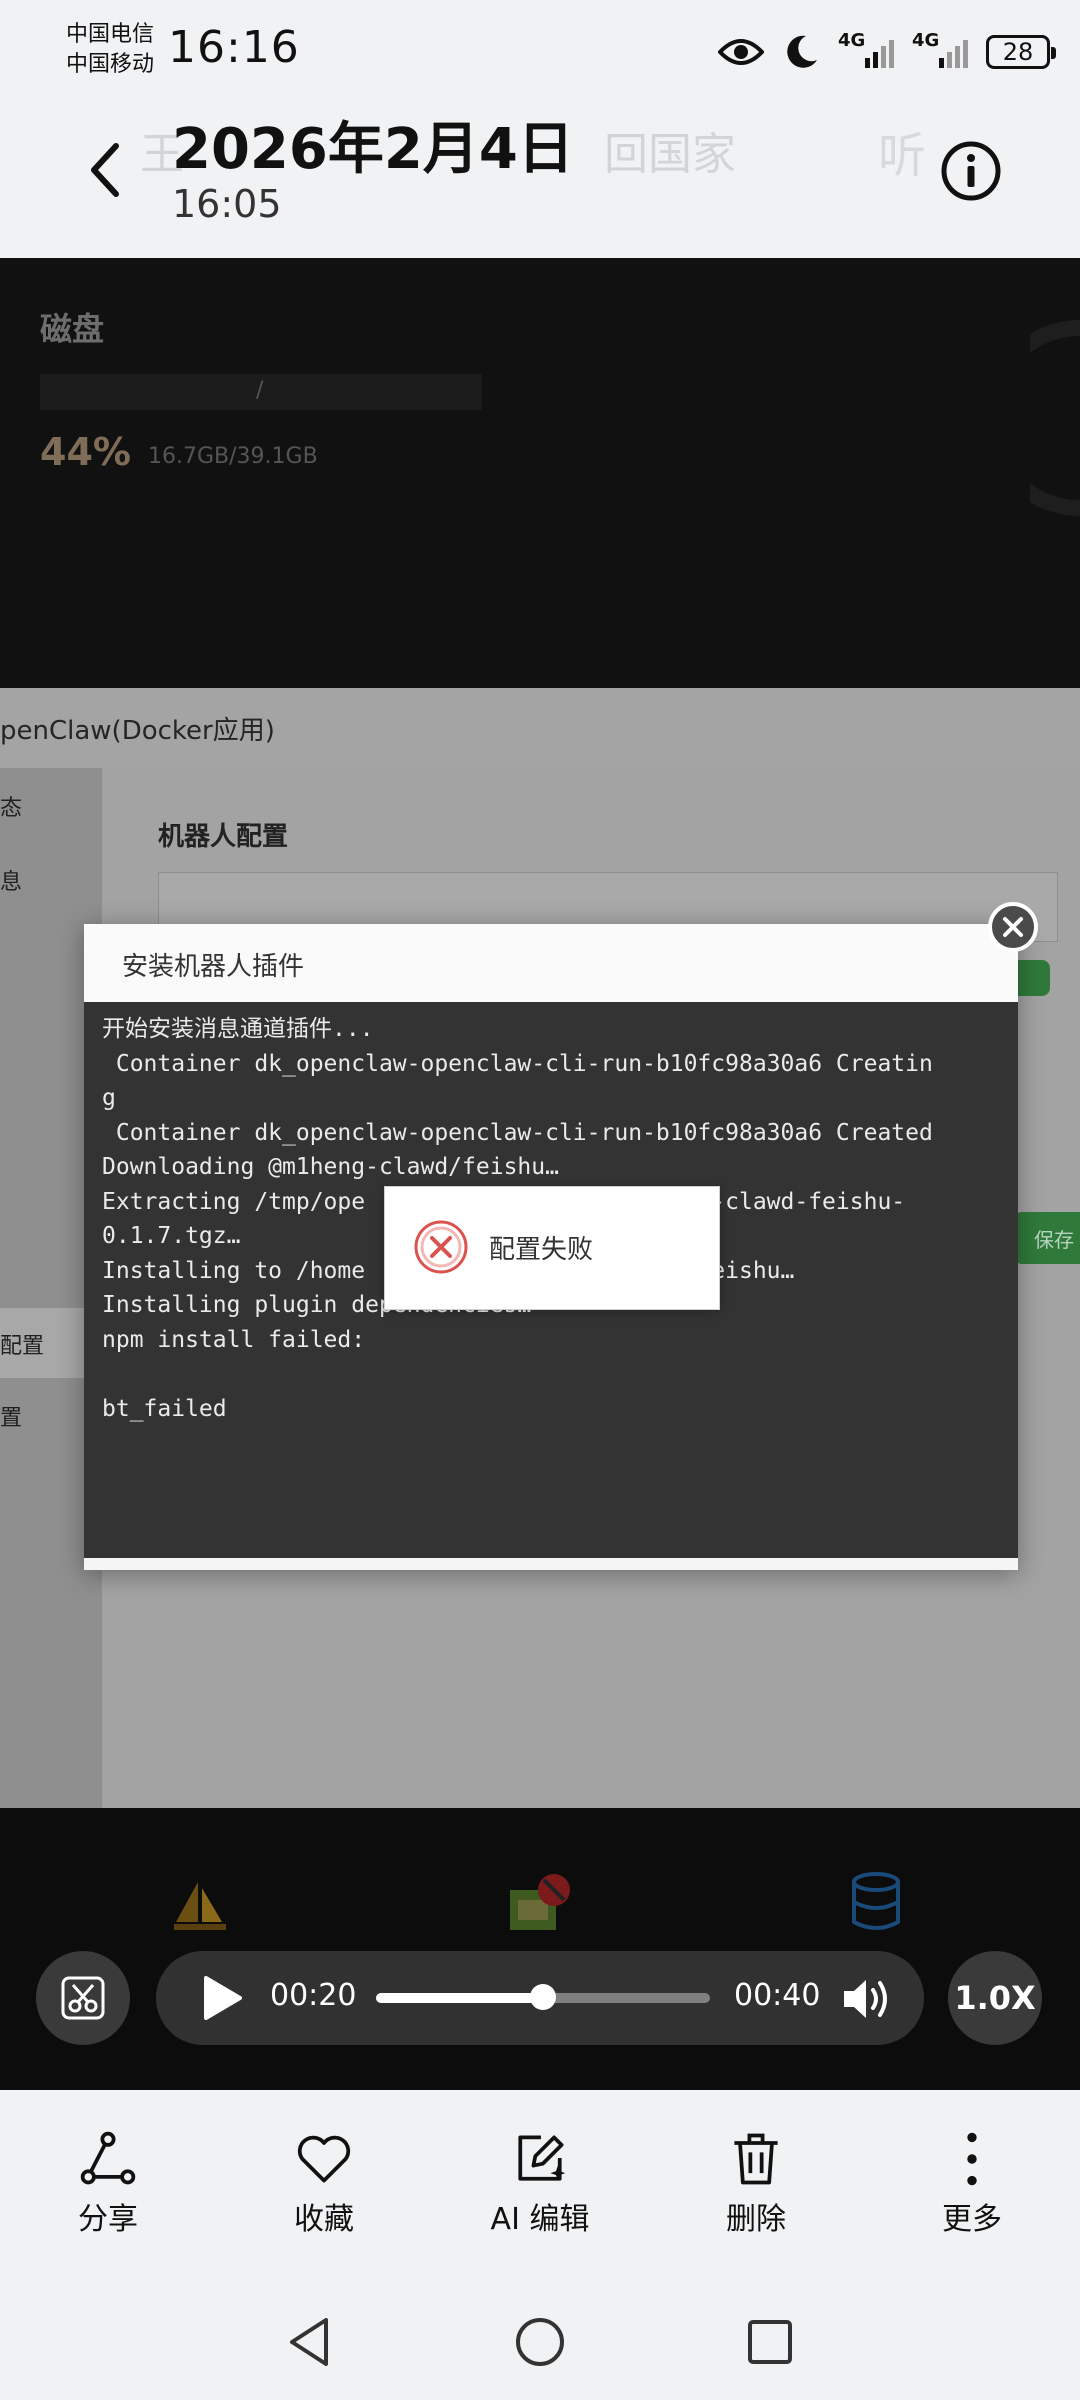  I want to click on share-icon, so click(108, 2158).